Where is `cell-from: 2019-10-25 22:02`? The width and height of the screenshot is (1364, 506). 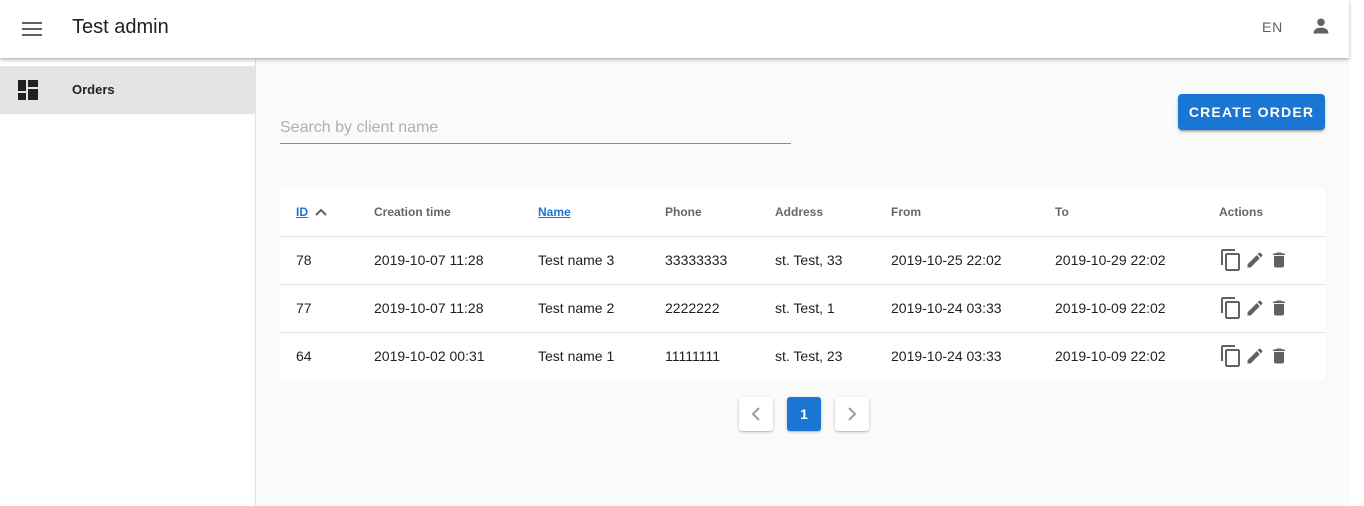 cell-from: 2019-10-25 22:02 is located at coordinates (973, 260).